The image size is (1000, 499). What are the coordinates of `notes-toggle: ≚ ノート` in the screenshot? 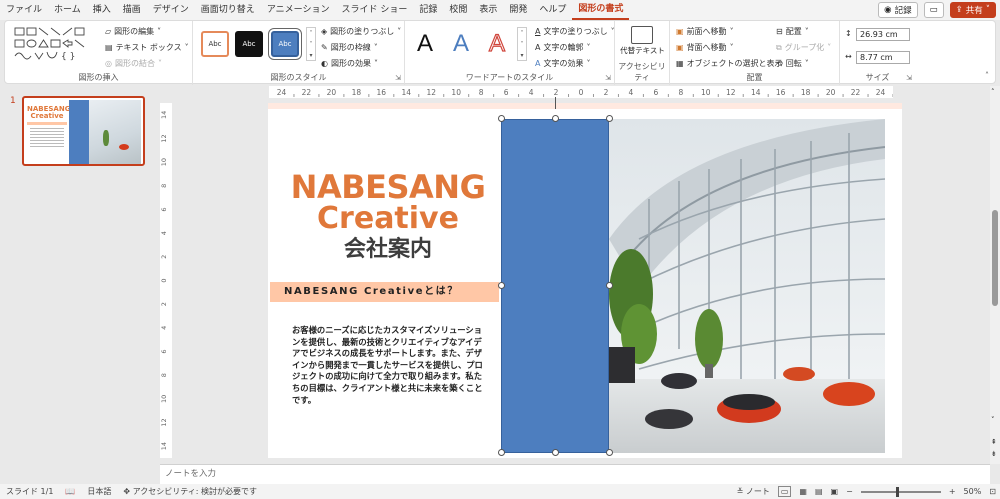 It's located at (753, 491).